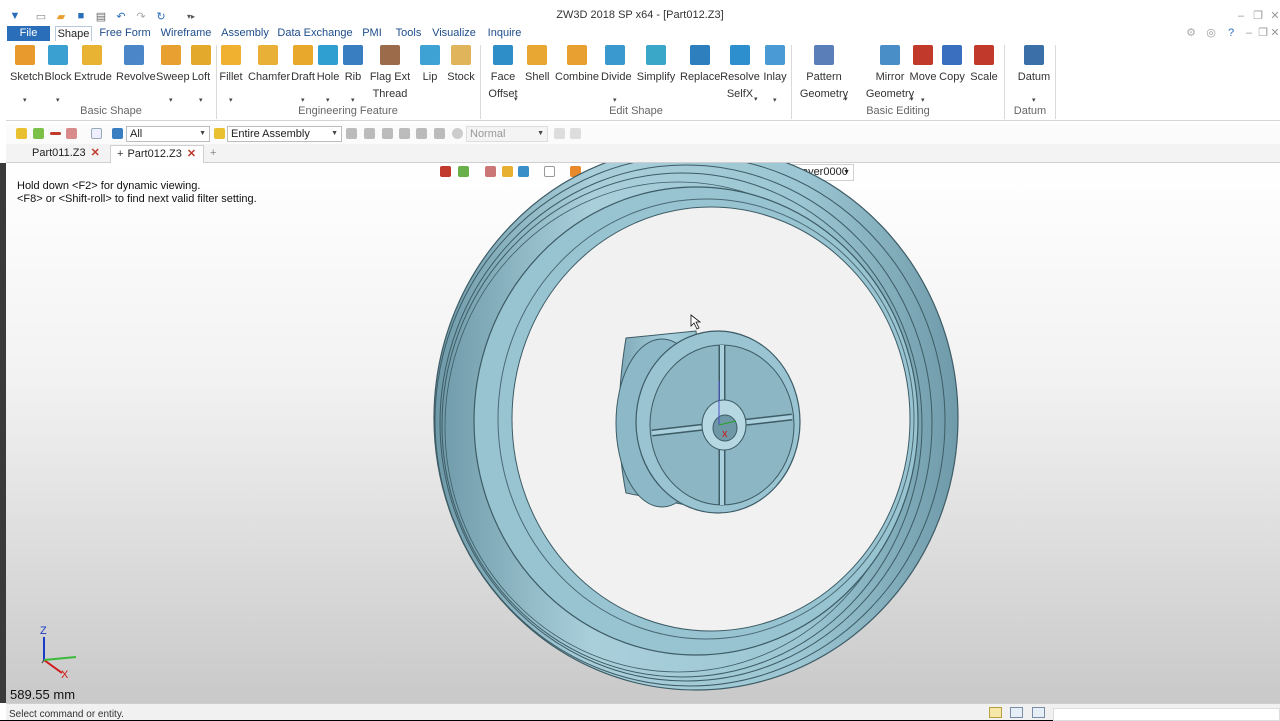 The height and width of the screenshot is (721, 1280). Describe the element at coordinates (93, 74) in the screenshot. I see `ribbon-button-extrude: Extrude` at that location.